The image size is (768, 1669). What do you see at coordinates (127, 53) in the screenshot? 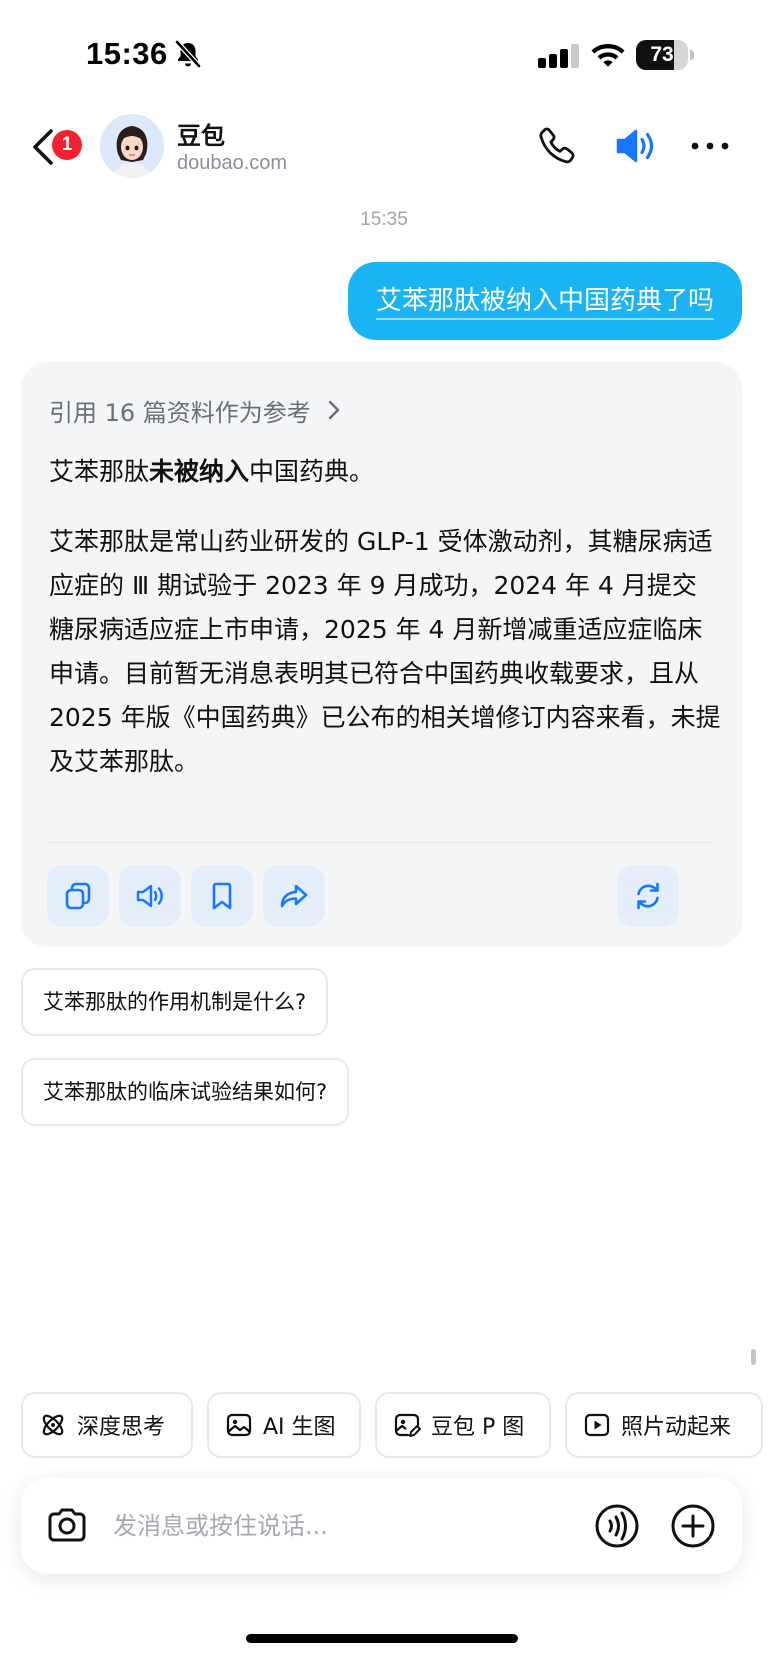
I see `status-time: 15:36` at bounding box center [127, 53].